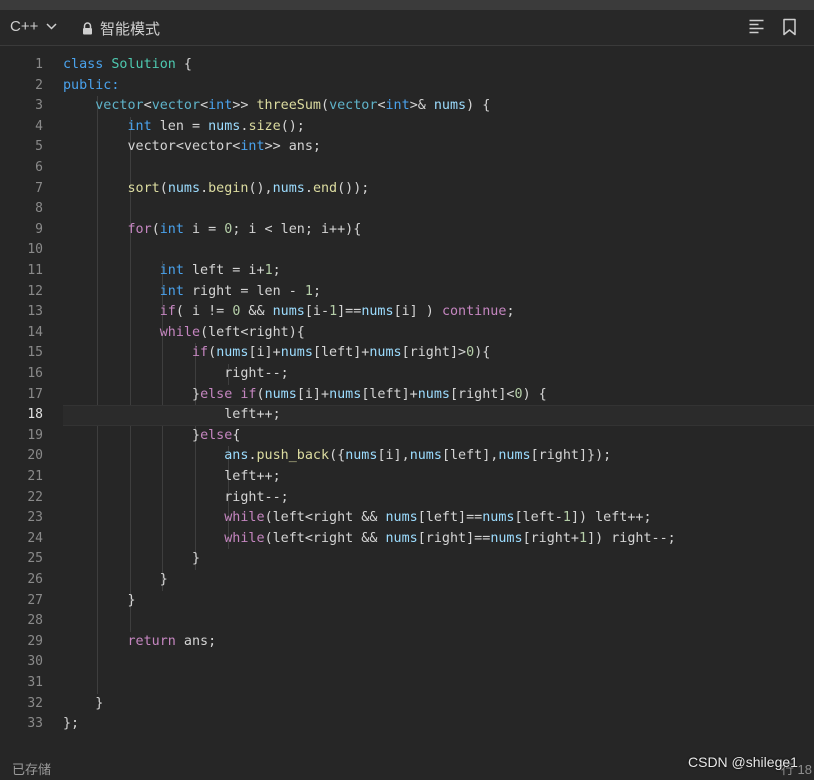  I want to click on code-line: 14 while(left<right){, so click(407, 333).